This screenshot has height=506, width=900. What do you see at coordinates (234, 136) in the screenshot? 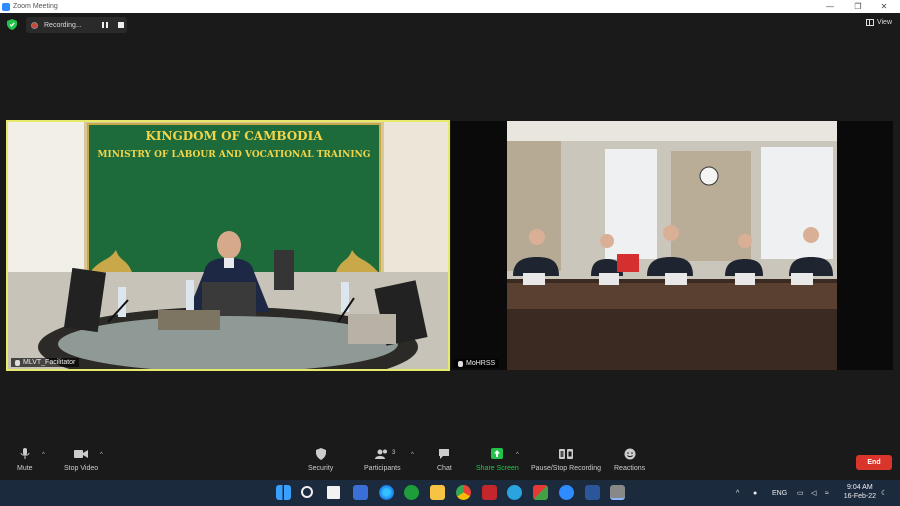
I see `banner-line-1: KINGDOM OF CAMBODIA` at bounding box center [234, 136].